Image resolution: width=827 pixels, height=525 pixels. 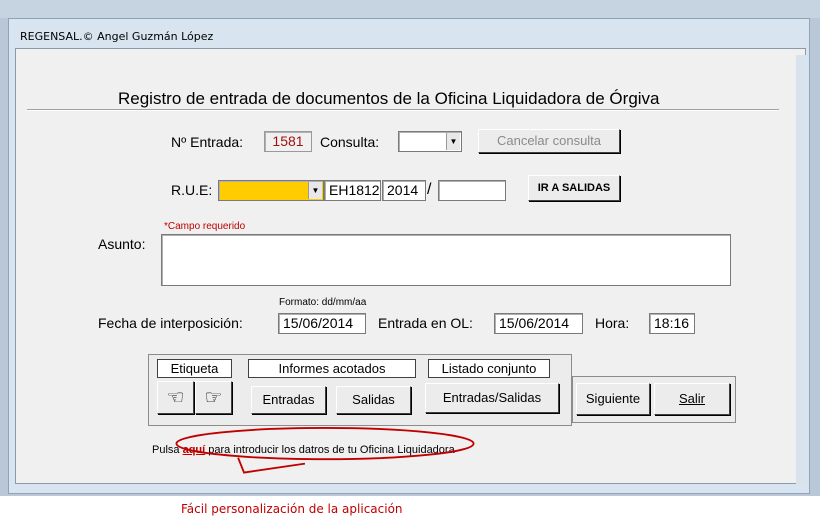 I want to click on entrada-number: 1581, so click(x=288, y=141).